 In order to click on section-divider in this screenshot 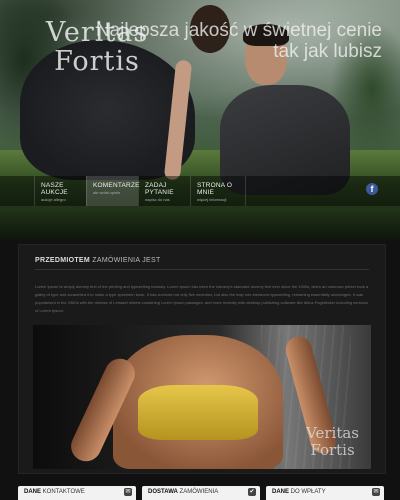, I will do `click(202, 269)`.